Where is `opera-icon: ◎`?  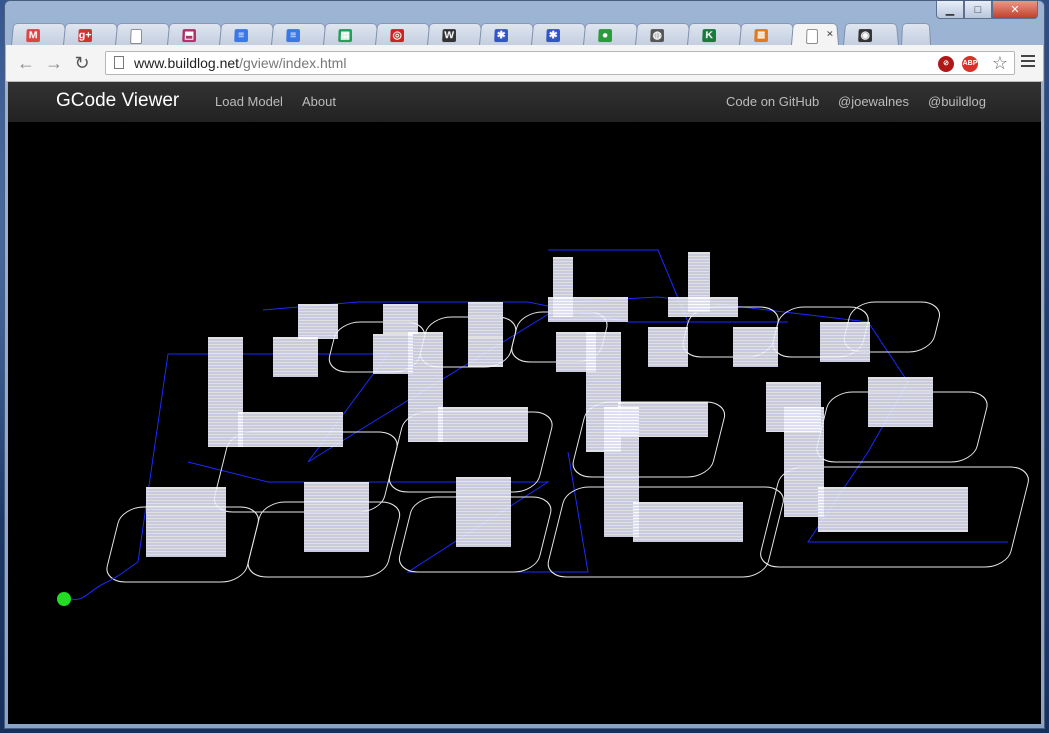
opera-icon: ◎ is located at coordinates (397, 36).